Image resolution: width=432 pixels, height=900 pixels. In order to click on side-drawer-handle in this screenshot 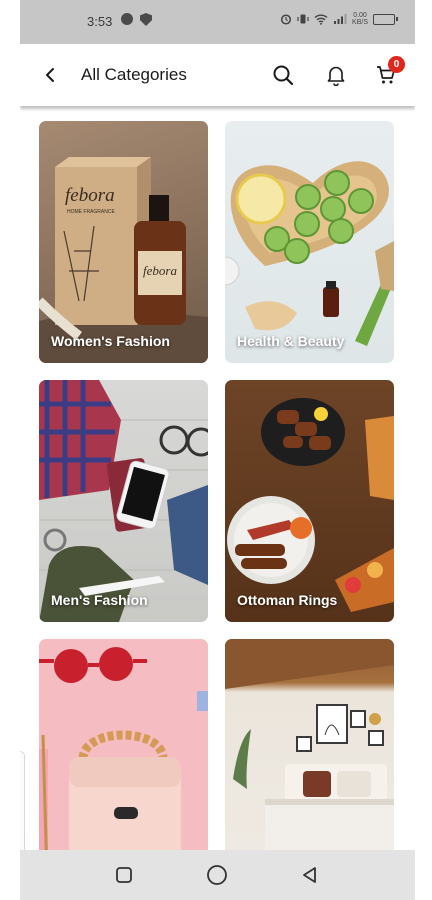, I will do `click(22, 800)`.